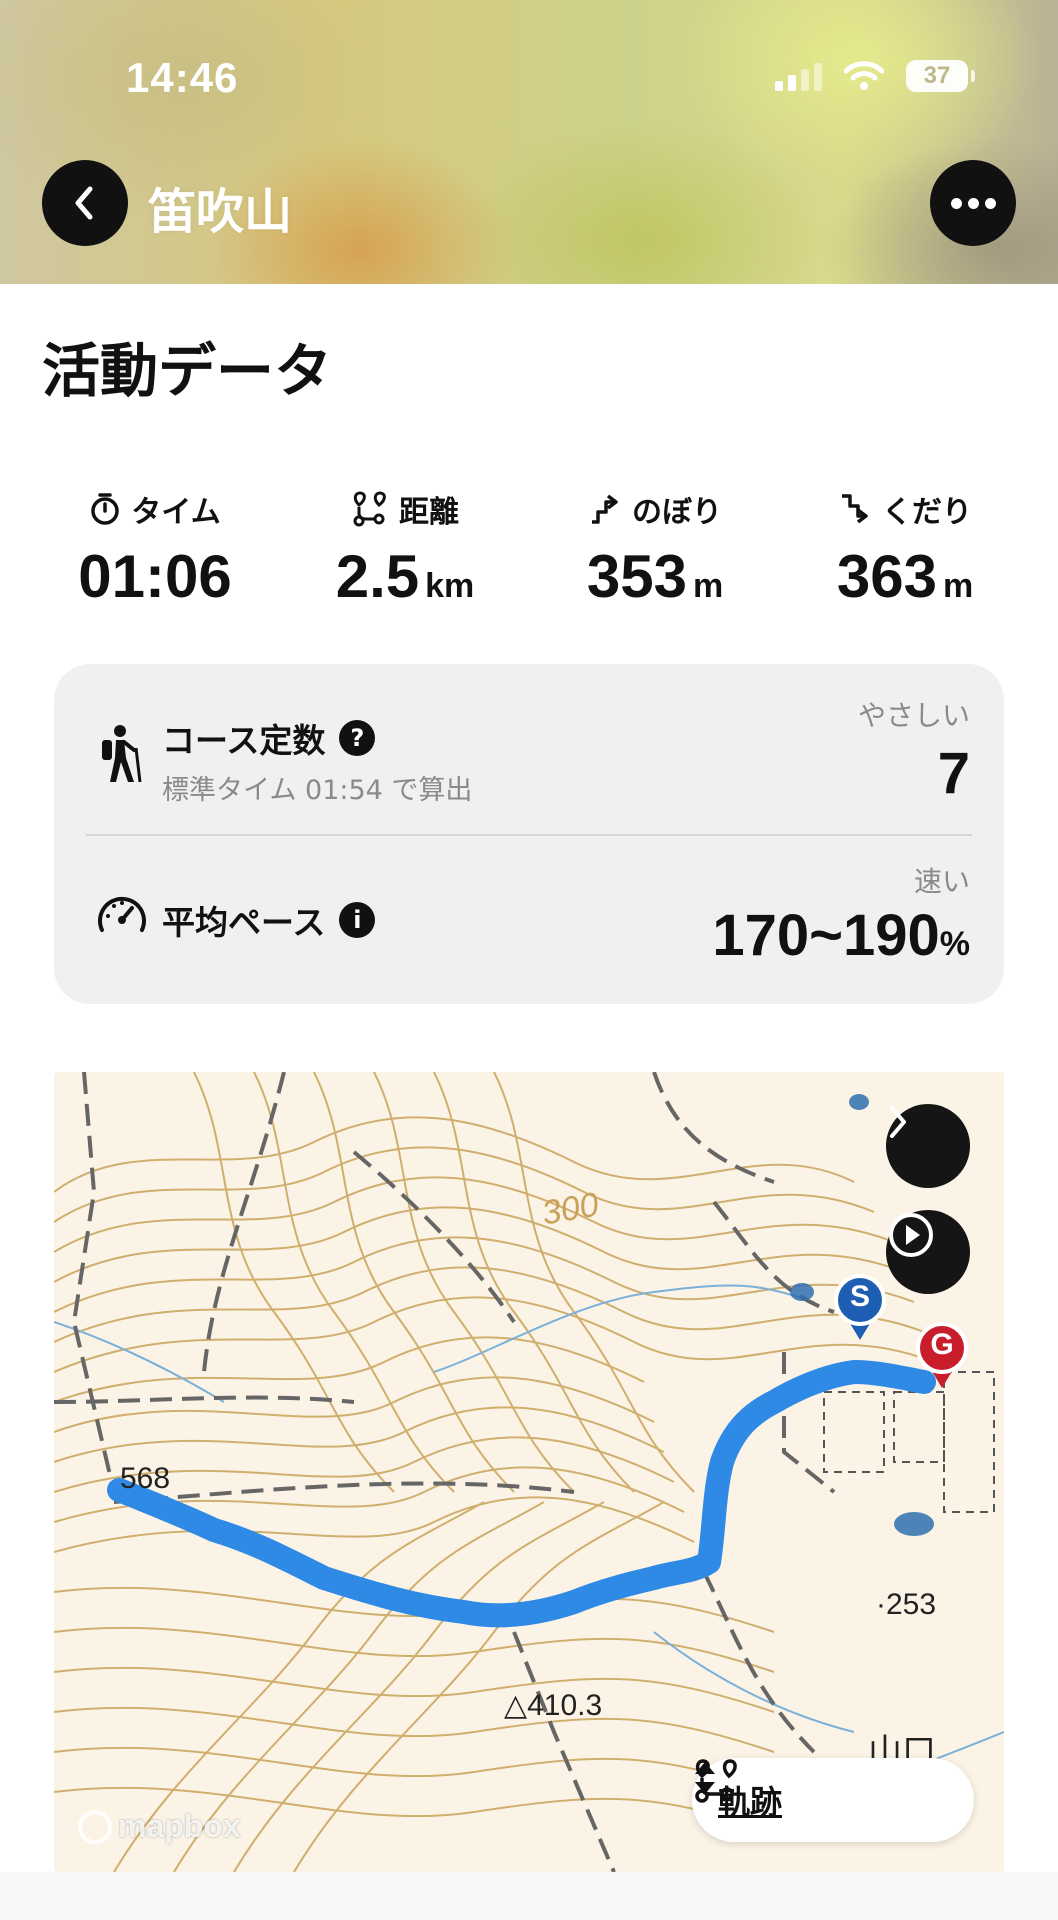 The image size is (1058, 1920). Describe the element at coordinates (906, 1604) in the screenshot. I see `elevation-label: ·253` at that location.